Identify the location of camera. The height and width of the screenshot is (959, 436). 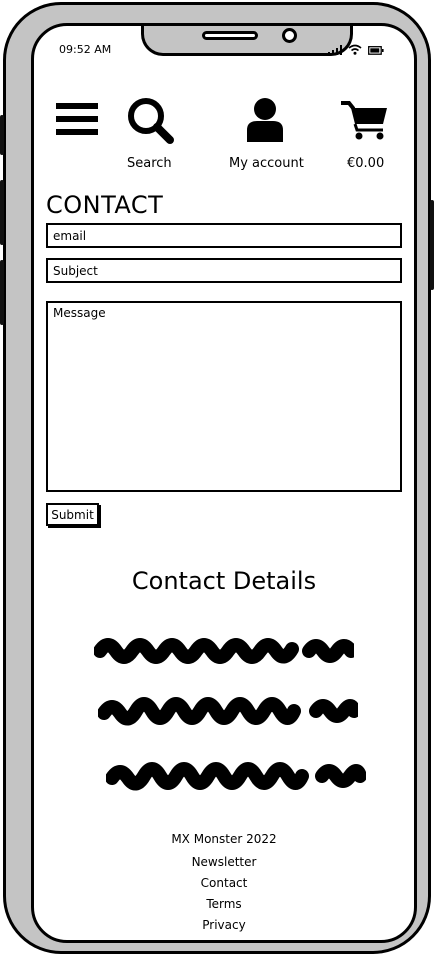
(289, 35).